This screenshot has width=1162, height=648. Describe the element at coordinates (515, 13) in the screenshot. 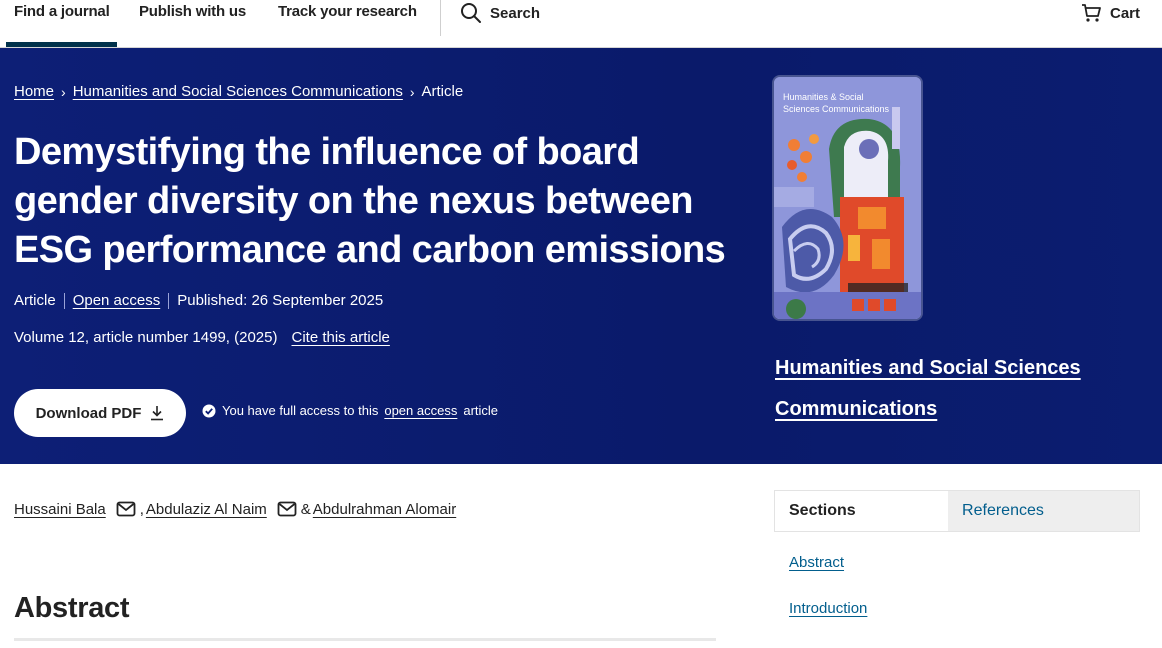

I see `search-label: Search` at that location.